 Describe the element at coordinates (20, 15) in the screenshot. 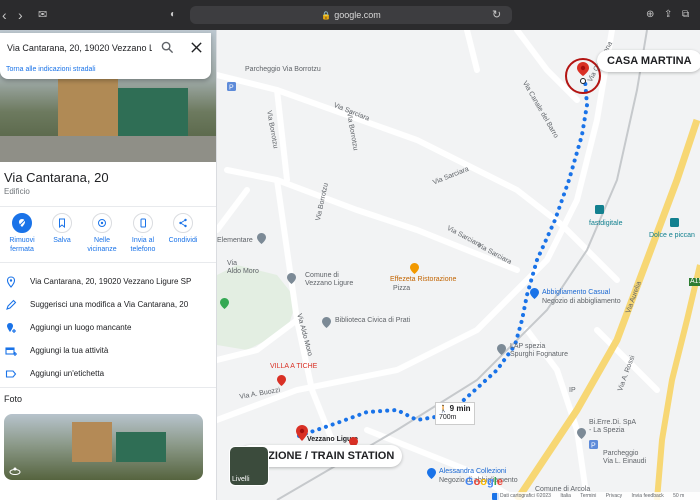

I see `forward-arrow-icon: ›` at that location.